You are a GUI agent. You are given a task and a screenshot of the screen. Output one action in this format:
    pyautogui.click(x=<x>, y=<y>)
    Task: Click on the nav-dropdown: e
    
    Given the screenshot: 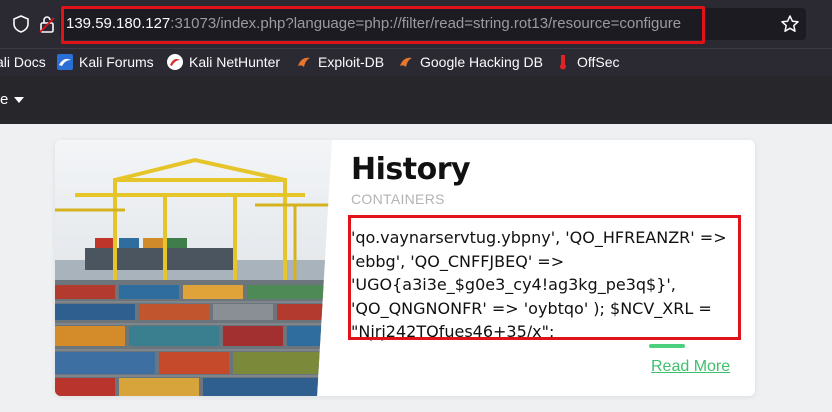 What is the action you would take?
    pyautogui.click(x=12, y=99)
    